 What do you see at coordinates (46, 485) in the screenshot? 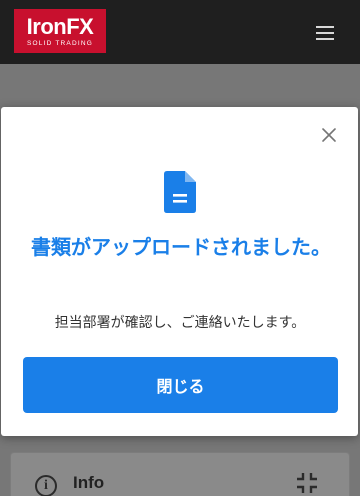
I see `info-icon: i` at bounding box center [46, 485].